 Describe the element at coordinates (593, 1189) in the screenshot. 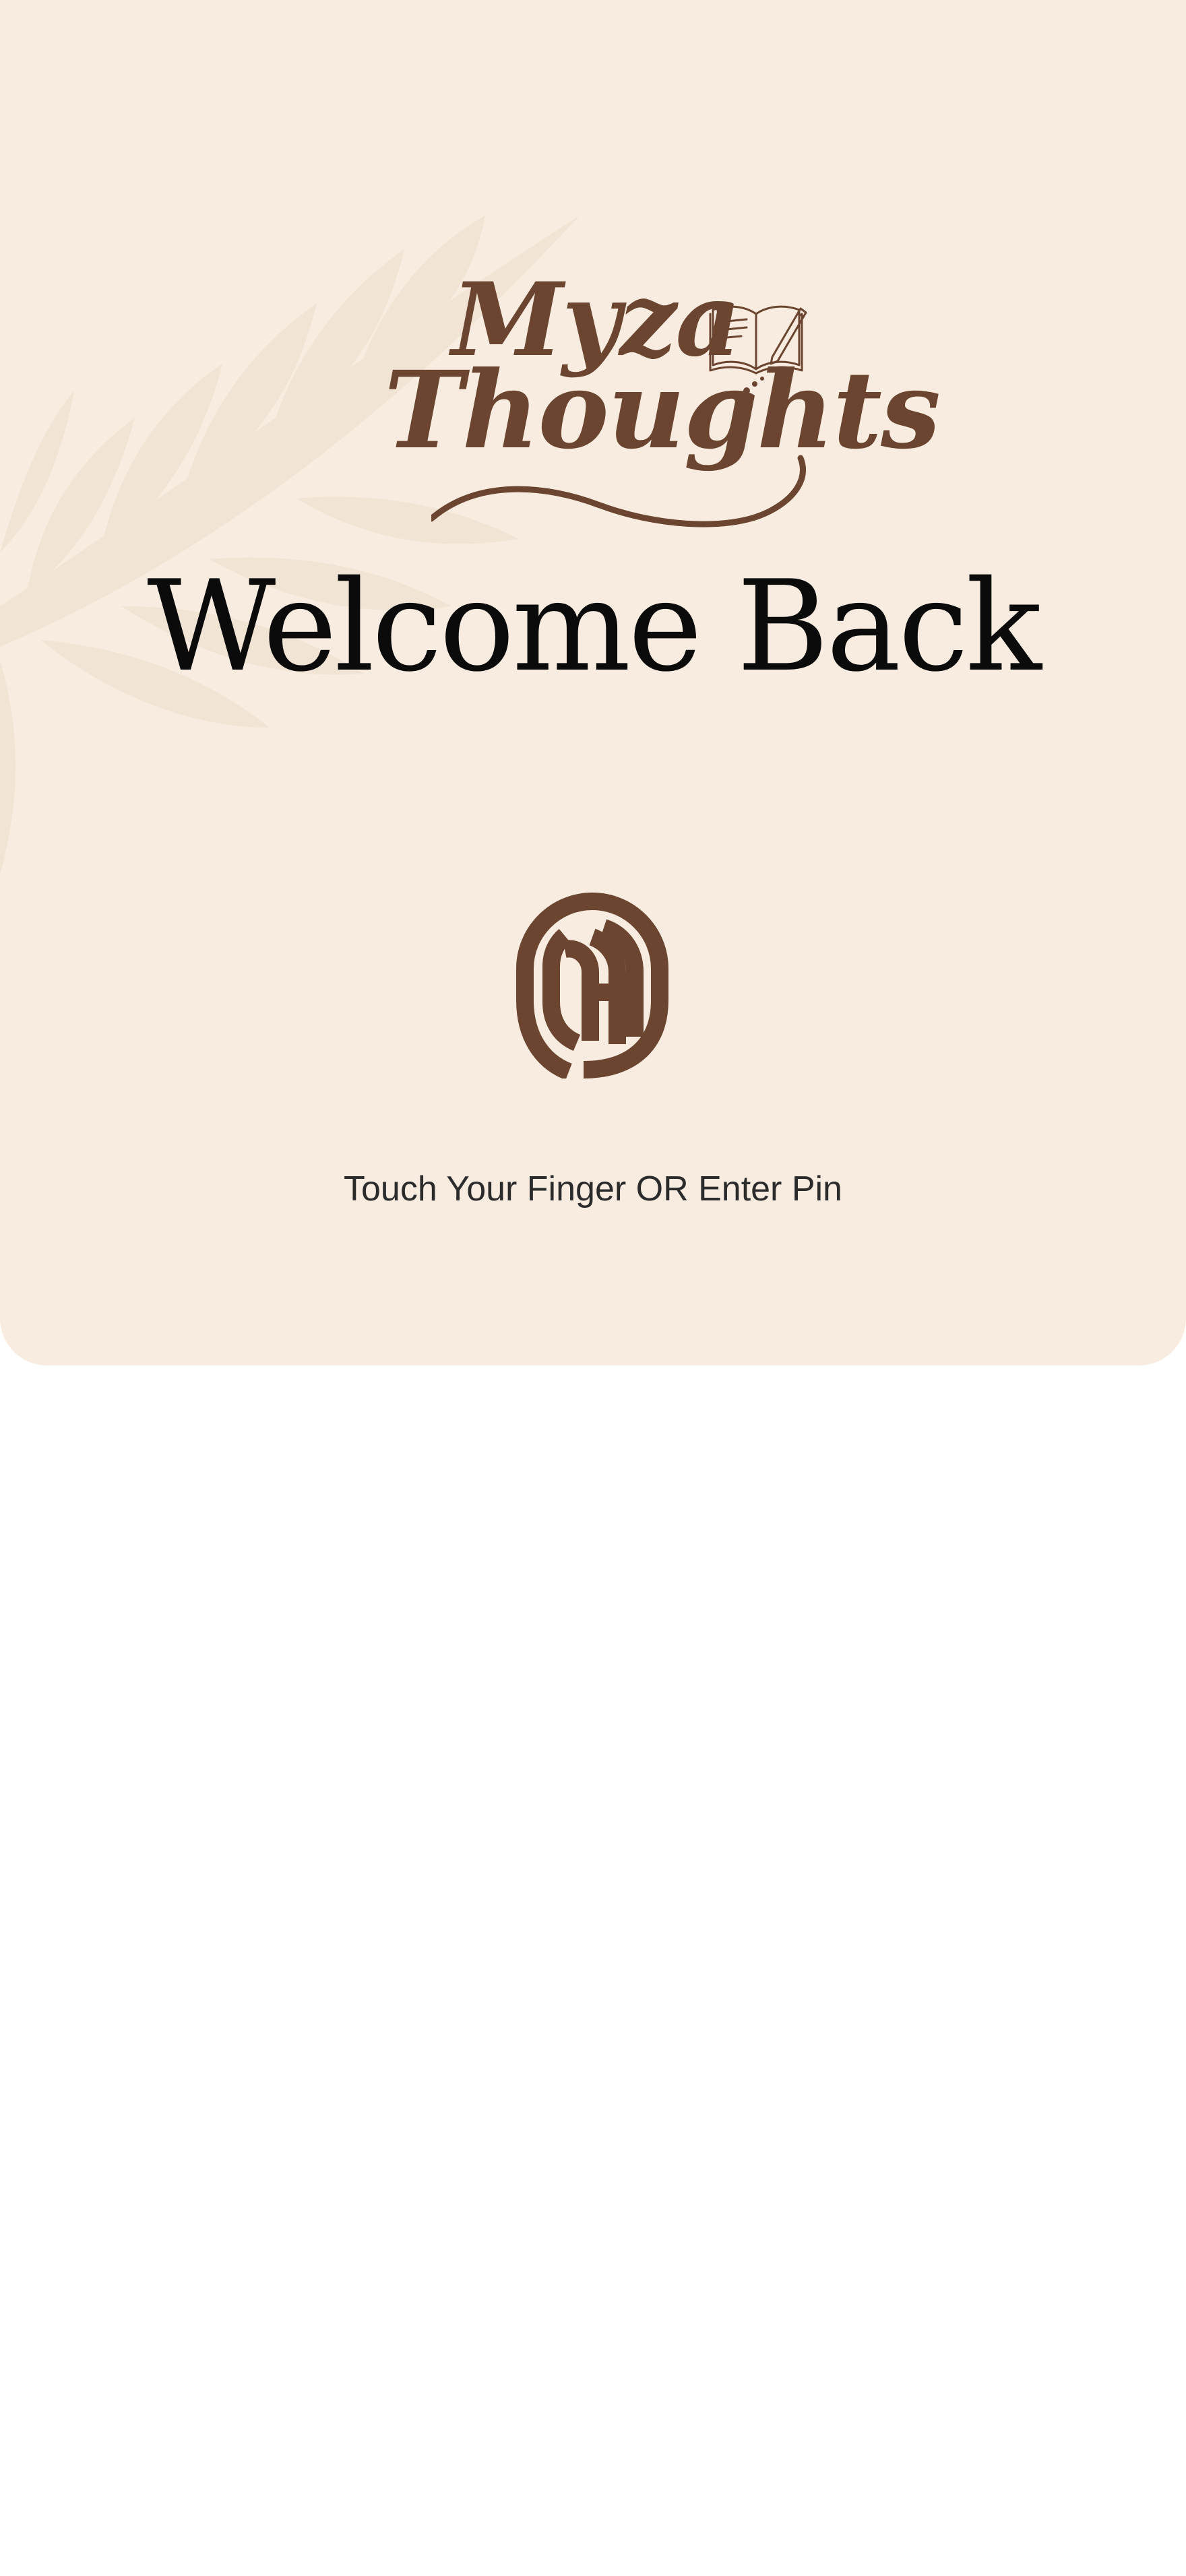

I see `auth-prompt-text: Touch Your Finger OR Enter Pin` at that location.